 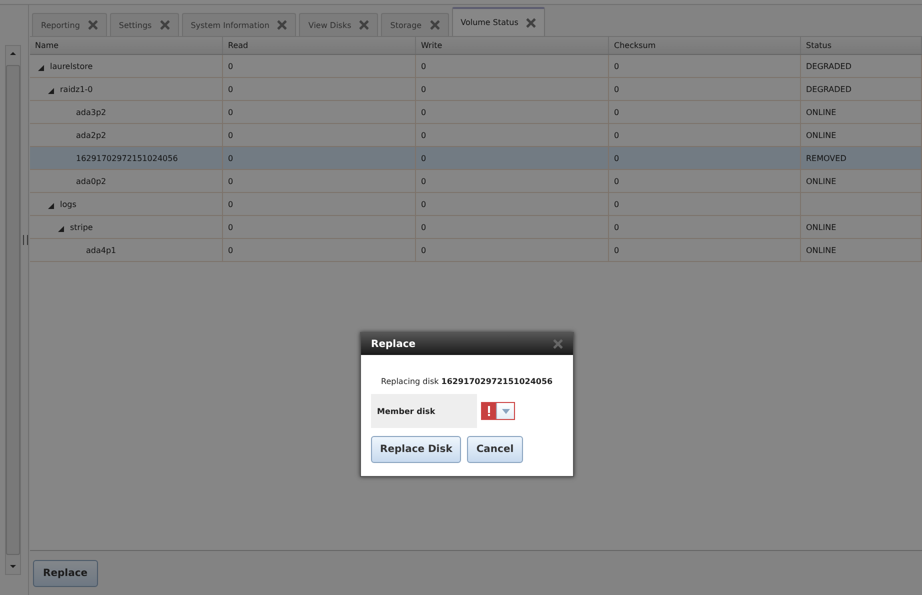 What do you see at coordinates (69, 24) in the screenshot?
I see `tab: Reporting` at bounding box center [69, 24].